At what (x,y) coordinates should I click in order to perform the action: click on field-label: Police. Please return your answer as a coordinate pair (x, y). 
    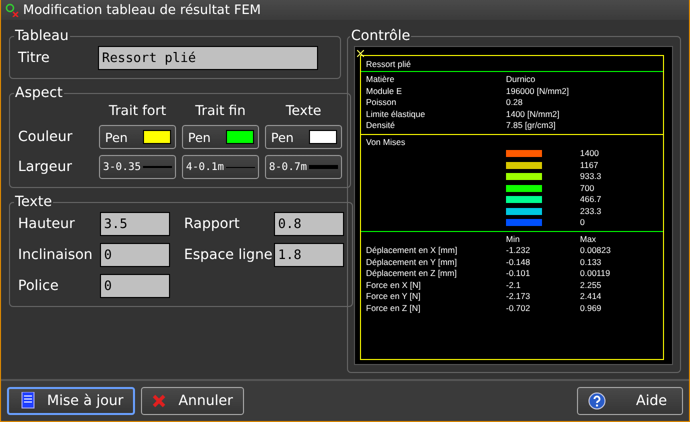
    Looking at the image, I should click on (39, 286).